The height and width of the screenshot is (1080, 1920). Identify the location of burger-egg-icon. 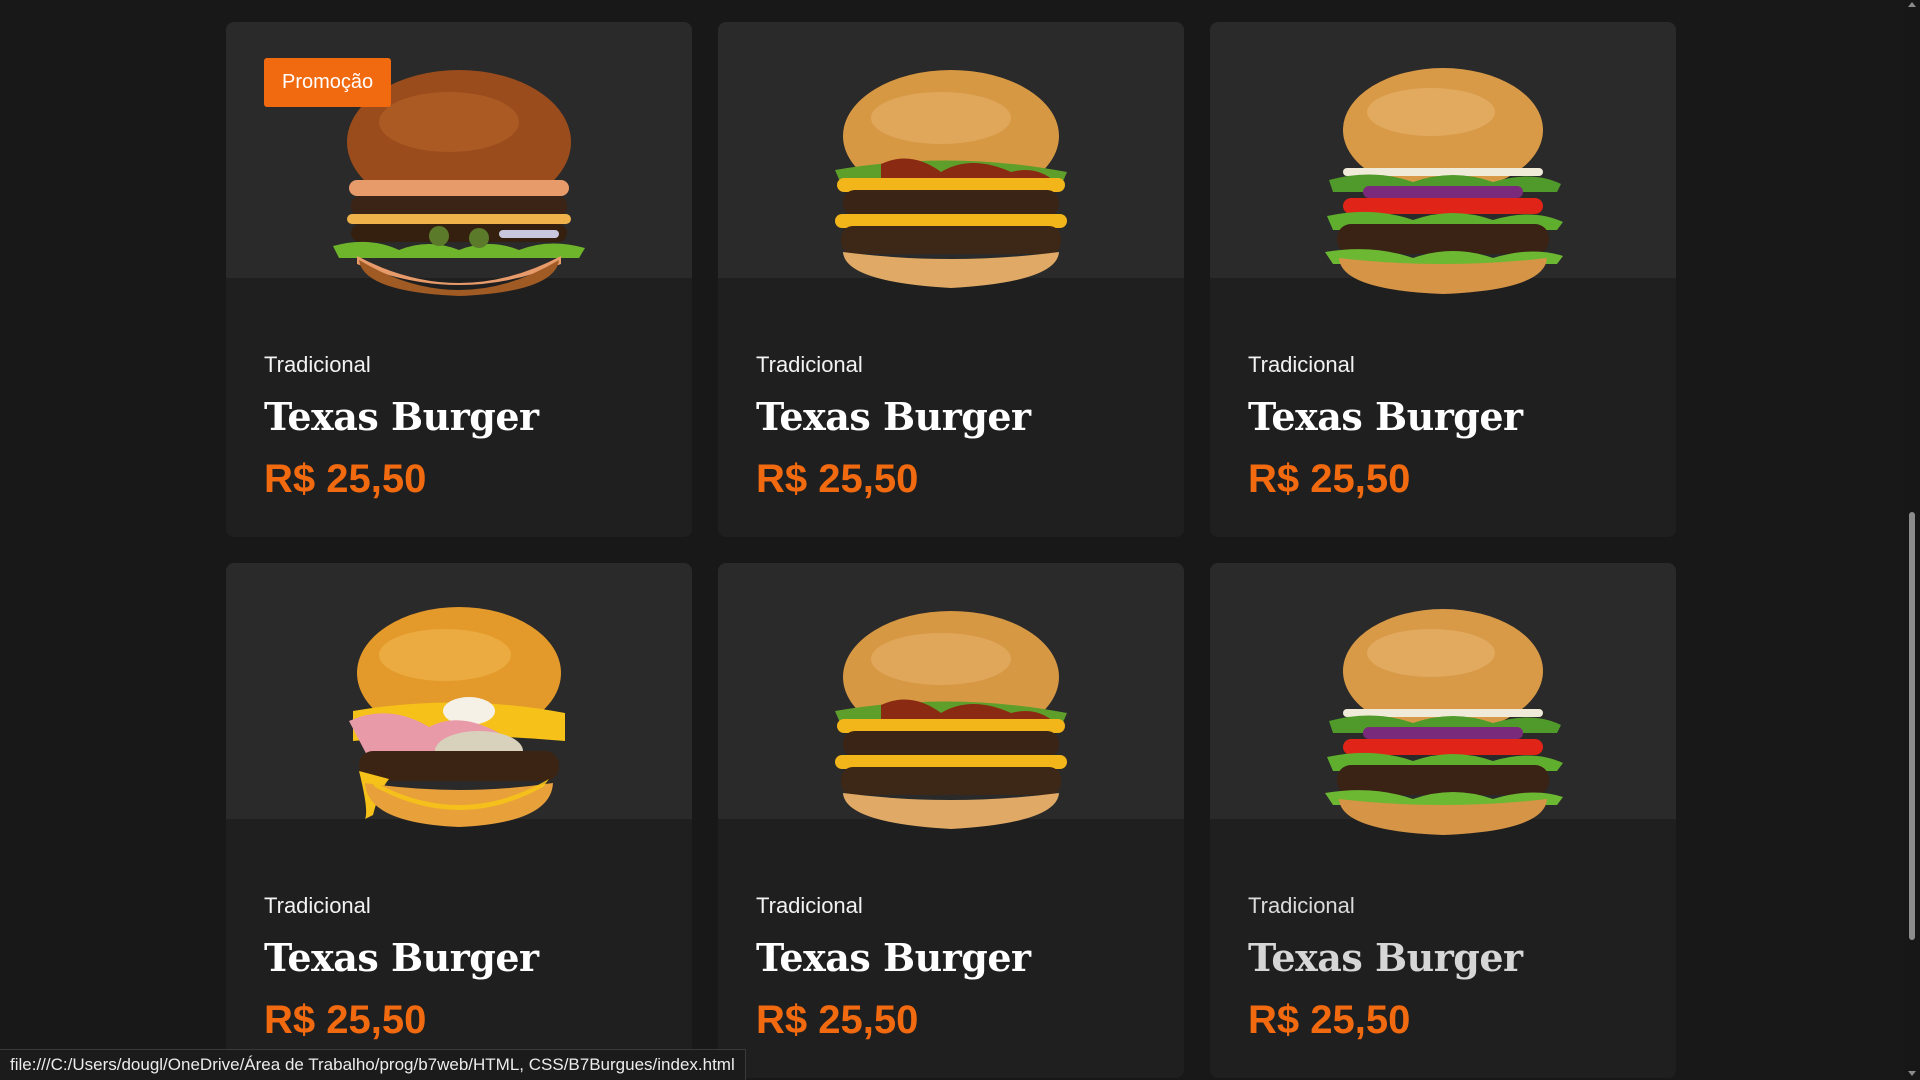
(457, 717).